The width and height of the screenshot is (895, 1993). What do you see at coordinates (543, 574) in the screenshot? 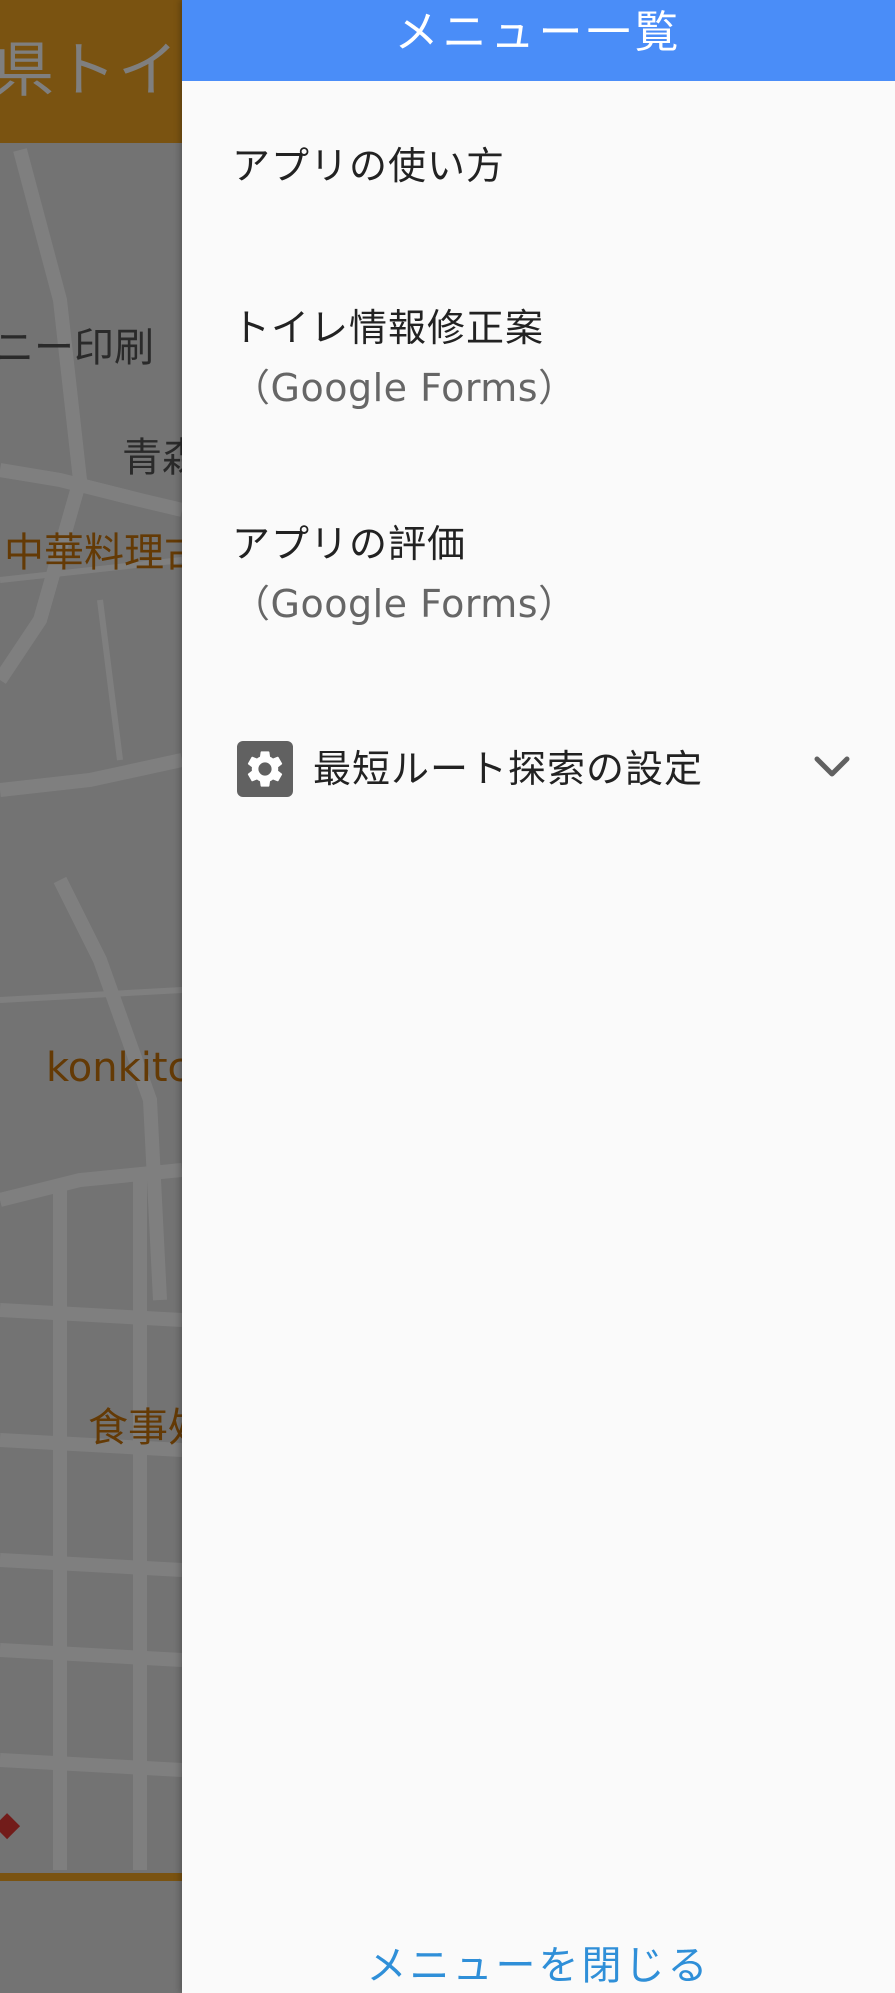
I see `menu-item-app-rating: アプリの評価 （Google Forms）` at bounding box center [543, 574].